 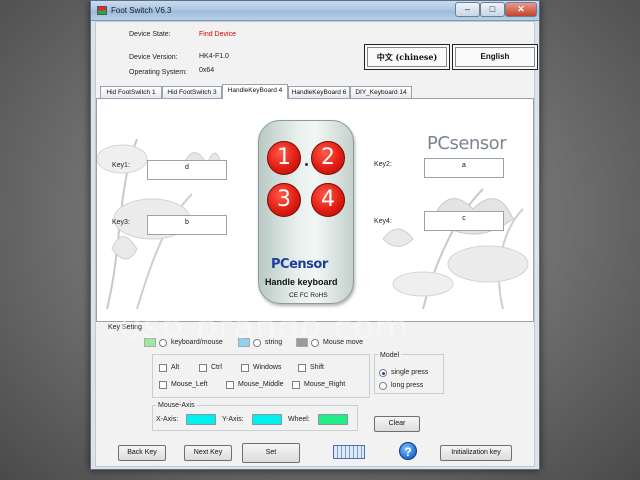 What do you see at coordinates (216, 367) in the screenshot?
I see `ctrl-label: Ctrl` at bounding box center [216, 367].